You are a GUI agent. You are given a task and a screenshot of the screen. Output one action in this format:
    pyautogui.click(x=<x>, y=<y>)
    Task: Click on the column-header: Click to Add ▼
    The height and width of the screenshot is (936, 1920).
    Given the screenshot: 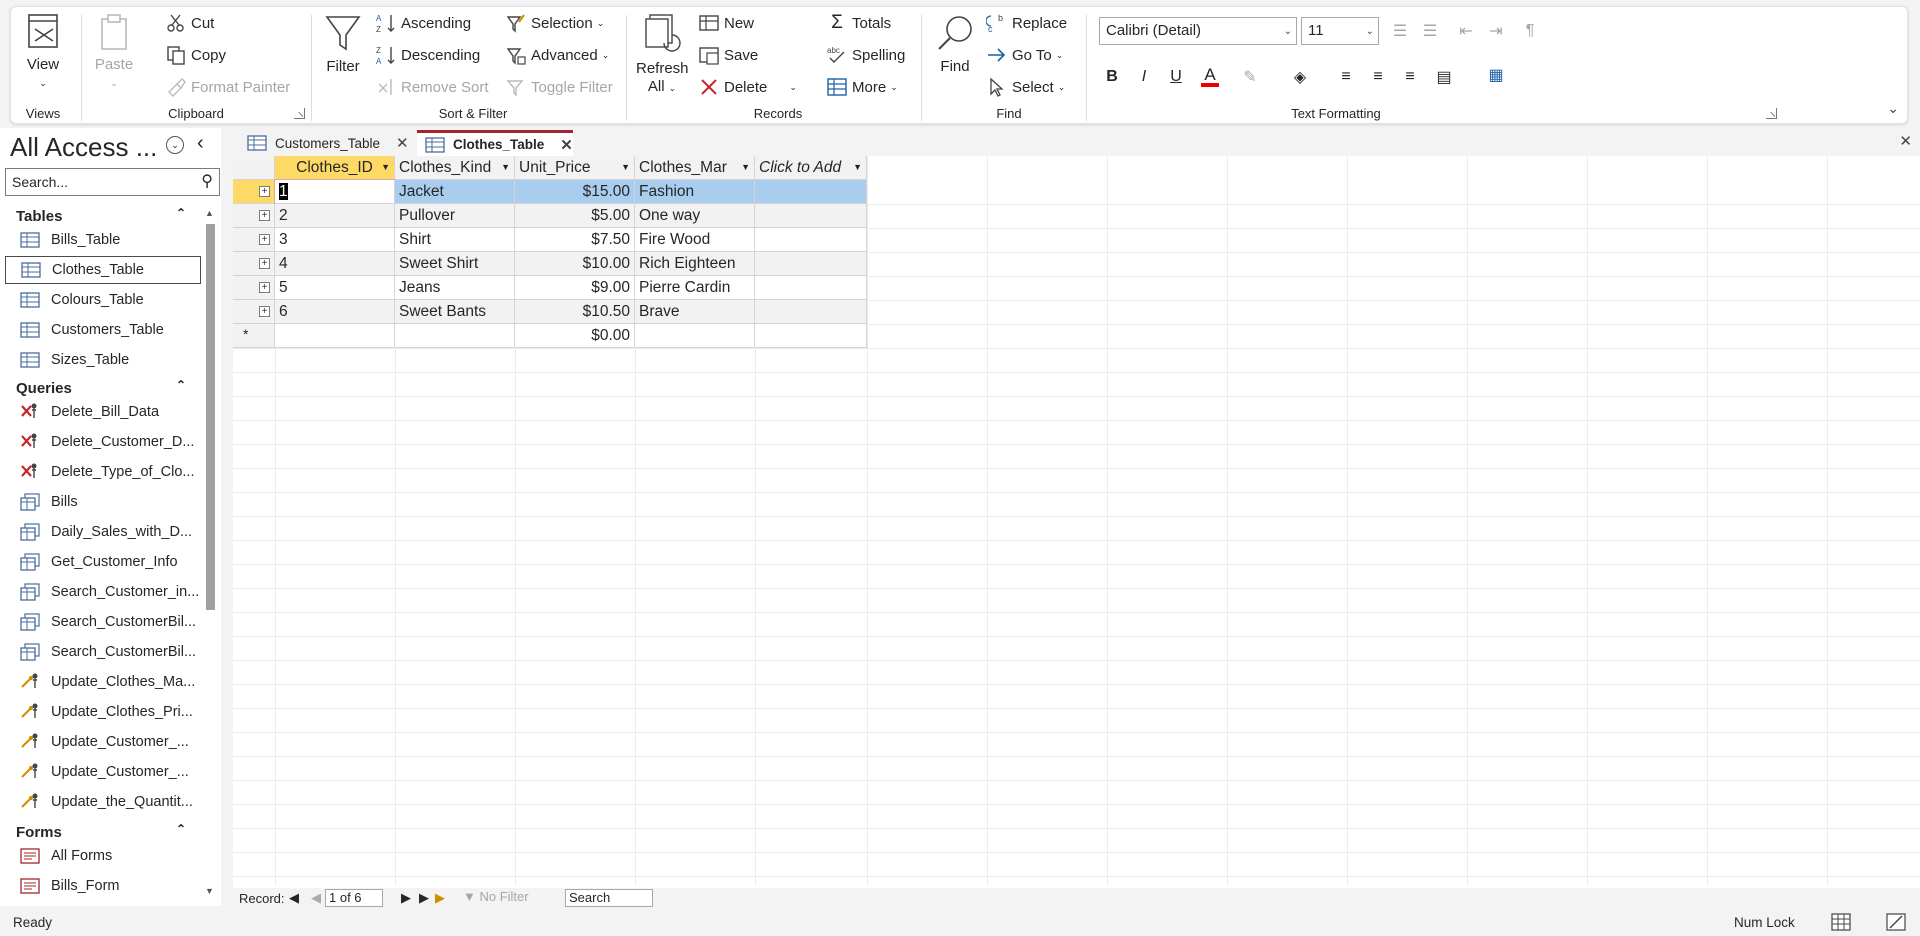 What is the action you would take?
    pyautogui.click(x=811, y=168)
    